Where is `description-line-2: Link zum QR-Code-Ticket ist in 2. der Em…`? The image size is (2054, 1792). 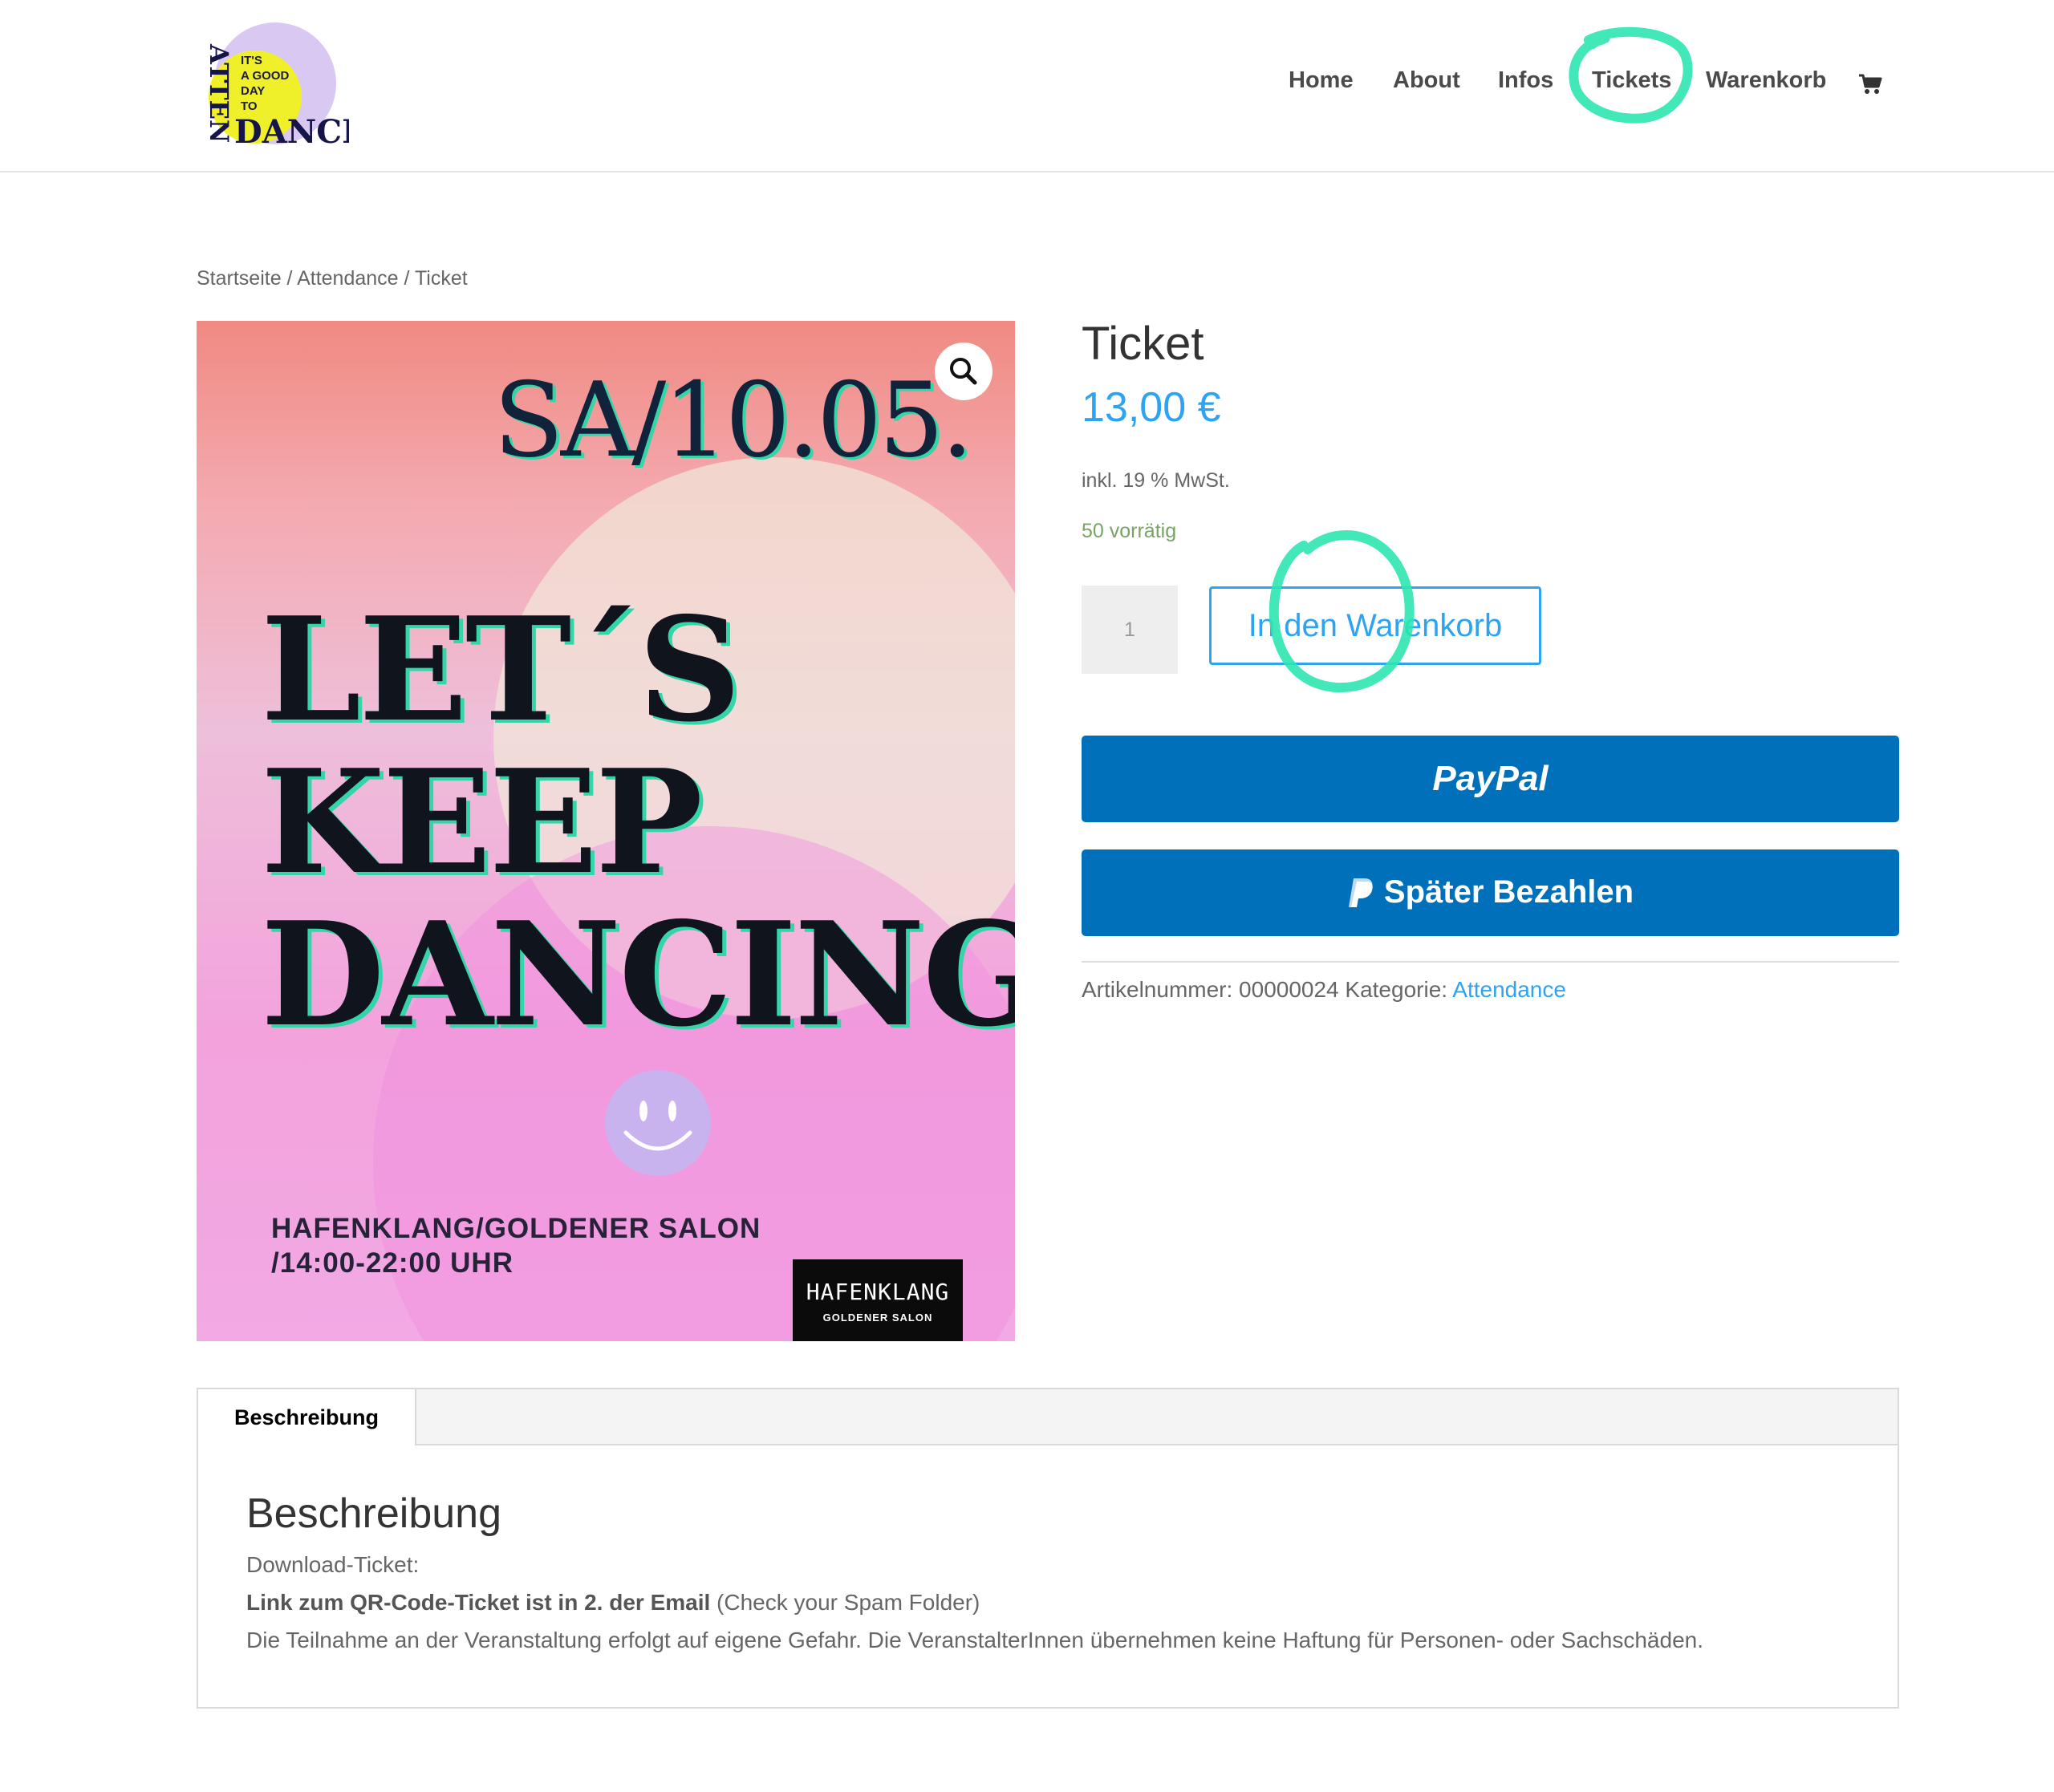 description-line-2: Link zum QR-Code-Ticket ist in 2. der Em… is located at coordinates (613, 1603).